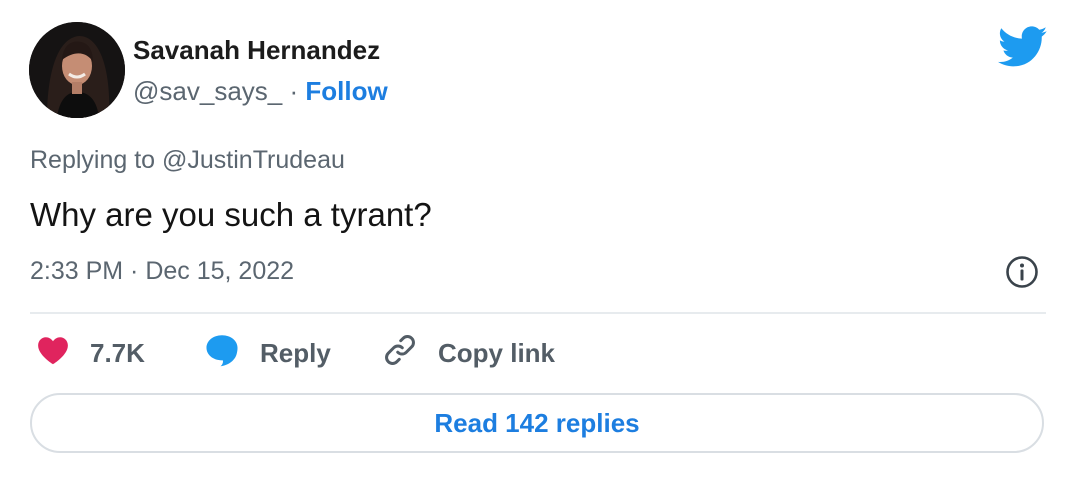  I want to click on follow-button: Follow, so click(346, 91).